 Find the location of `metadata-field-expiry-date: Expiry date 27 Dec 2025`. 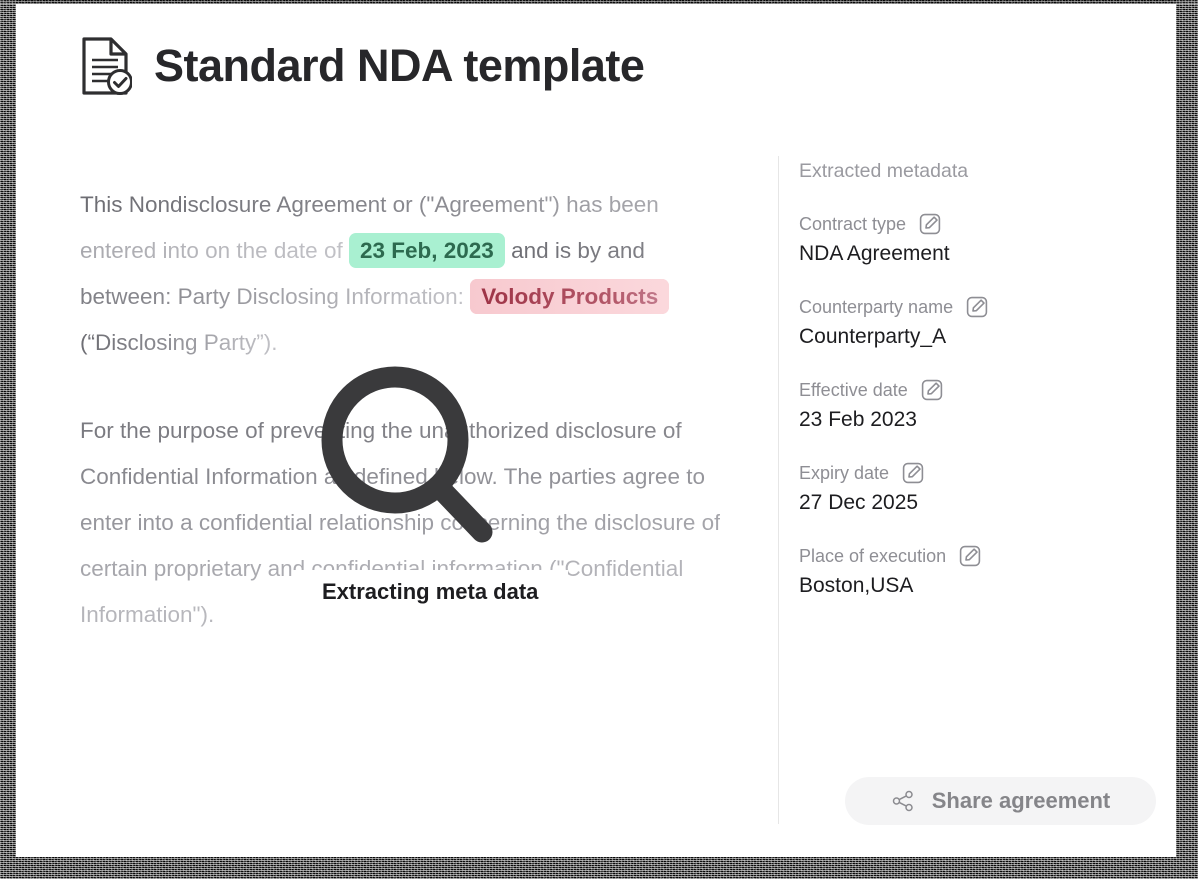

metadata-field-expiry-date: Expiry date 27 Dec 2025 is located at coordinates (964, 488).